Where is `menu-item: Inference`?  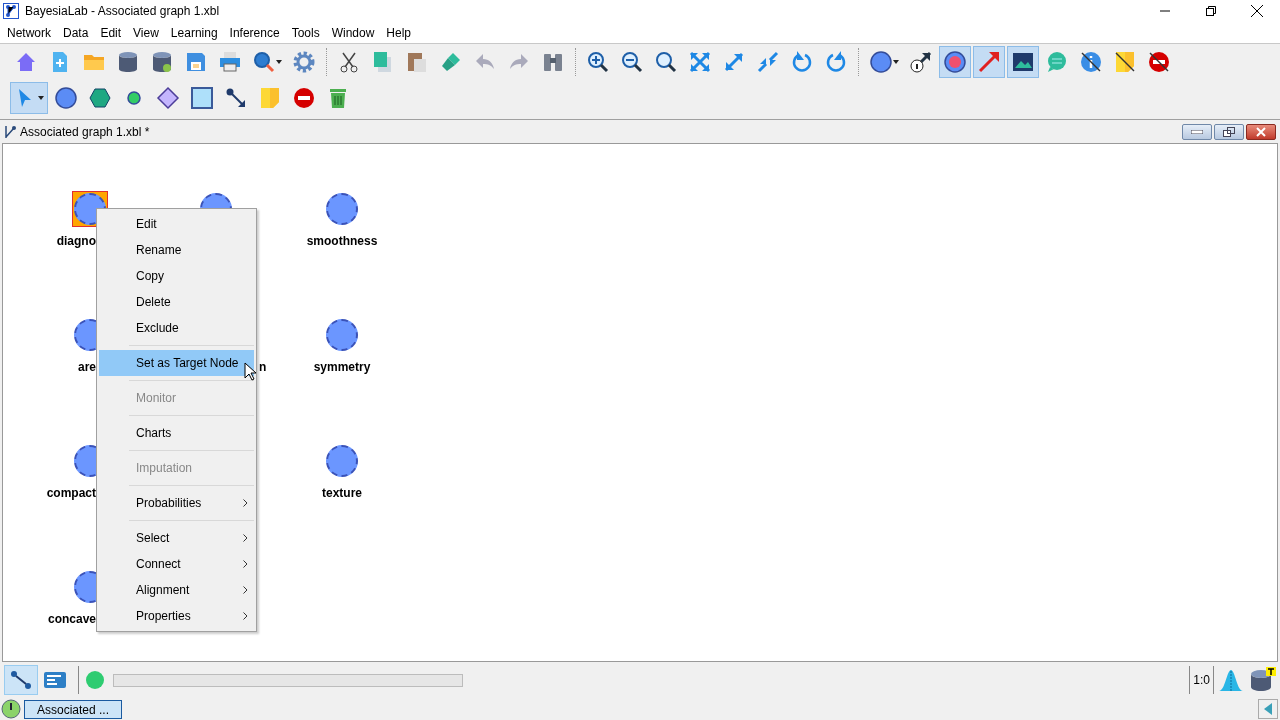 menu-item: Inference is located at coordinates (254, 32).